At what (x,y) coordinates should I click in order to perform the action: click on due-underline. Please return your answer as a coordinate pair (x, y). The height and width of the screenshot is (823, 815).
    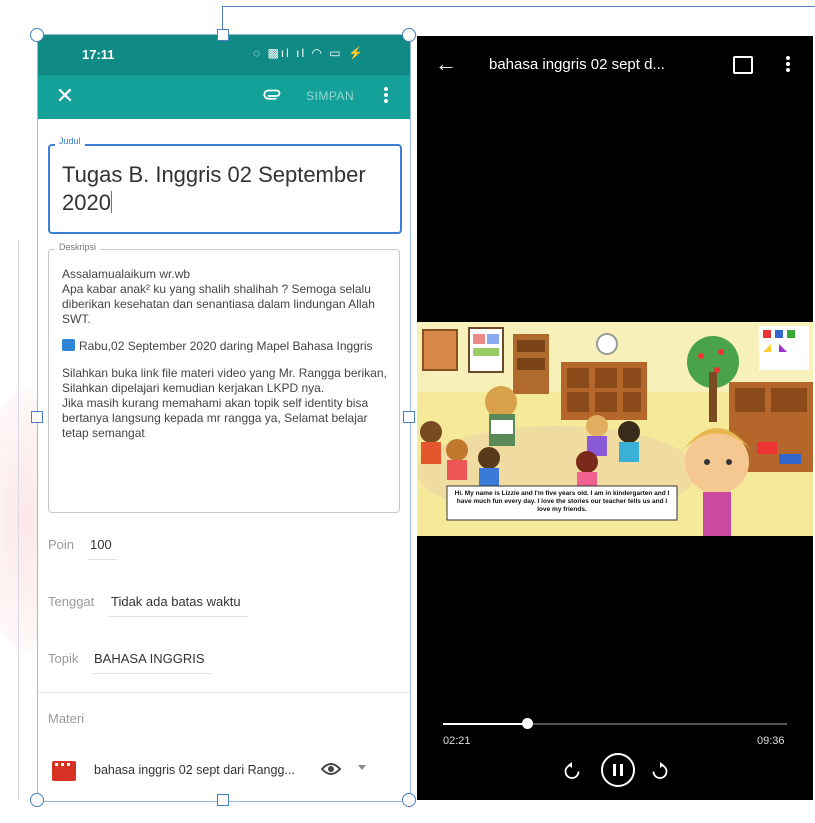
    Looking at the image, I should click on (178, 616).